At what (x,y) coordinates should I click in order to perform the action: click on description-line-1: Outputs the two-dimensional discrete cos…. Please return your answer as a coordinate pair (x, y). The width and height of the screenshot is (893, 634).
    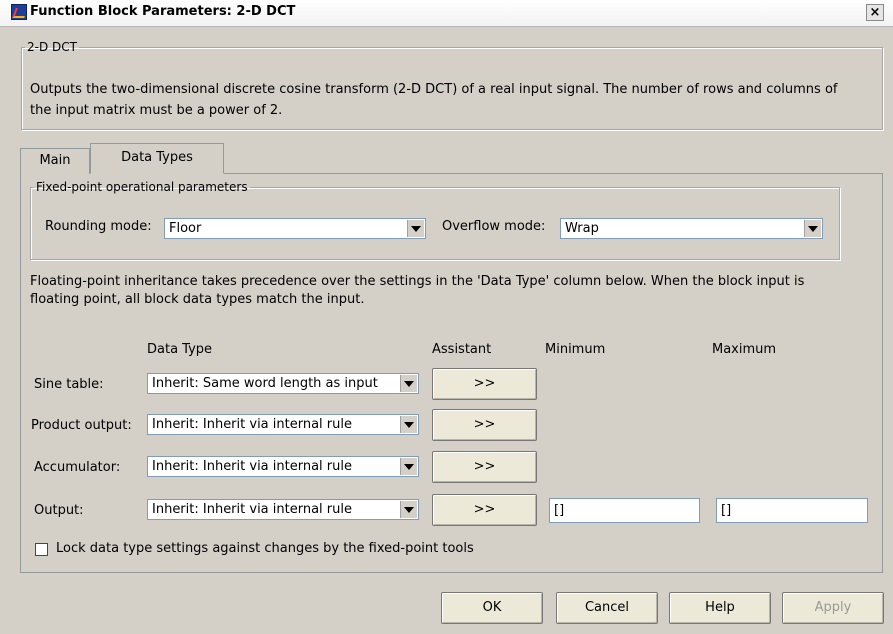
    Looking at the image, I should click on (434, 89).